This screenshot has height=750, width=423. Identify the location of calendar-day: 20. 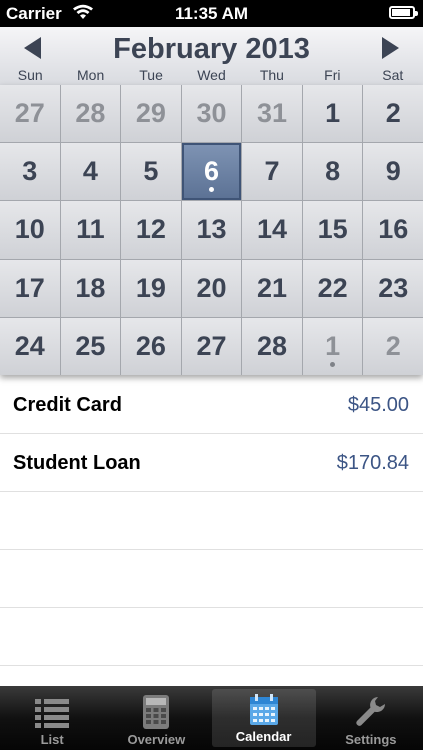
(211, 288).